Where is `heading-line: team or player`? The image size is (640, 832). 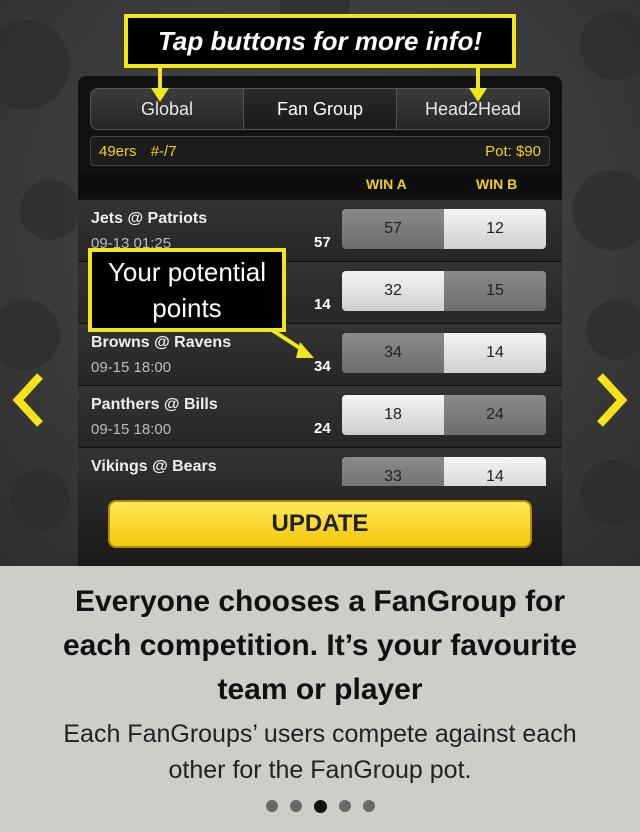 heading-line: team or player is located at coordinates (320, 689).